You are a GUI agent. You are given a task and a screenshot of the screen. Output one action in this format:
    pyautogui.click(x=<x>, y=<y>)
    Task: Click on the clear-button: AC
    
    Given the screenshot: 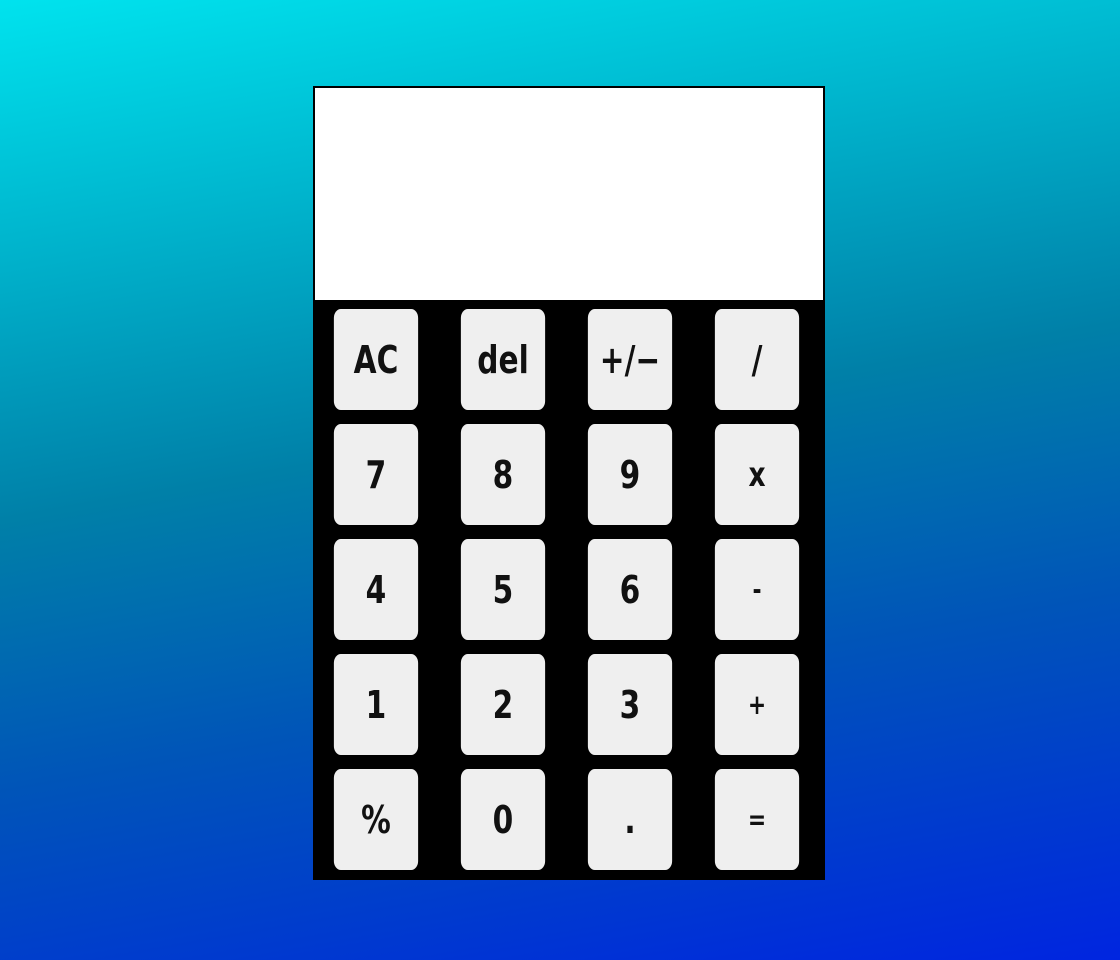 What is the action you would take?
    pyautogui.click(x=376, y=359)
    